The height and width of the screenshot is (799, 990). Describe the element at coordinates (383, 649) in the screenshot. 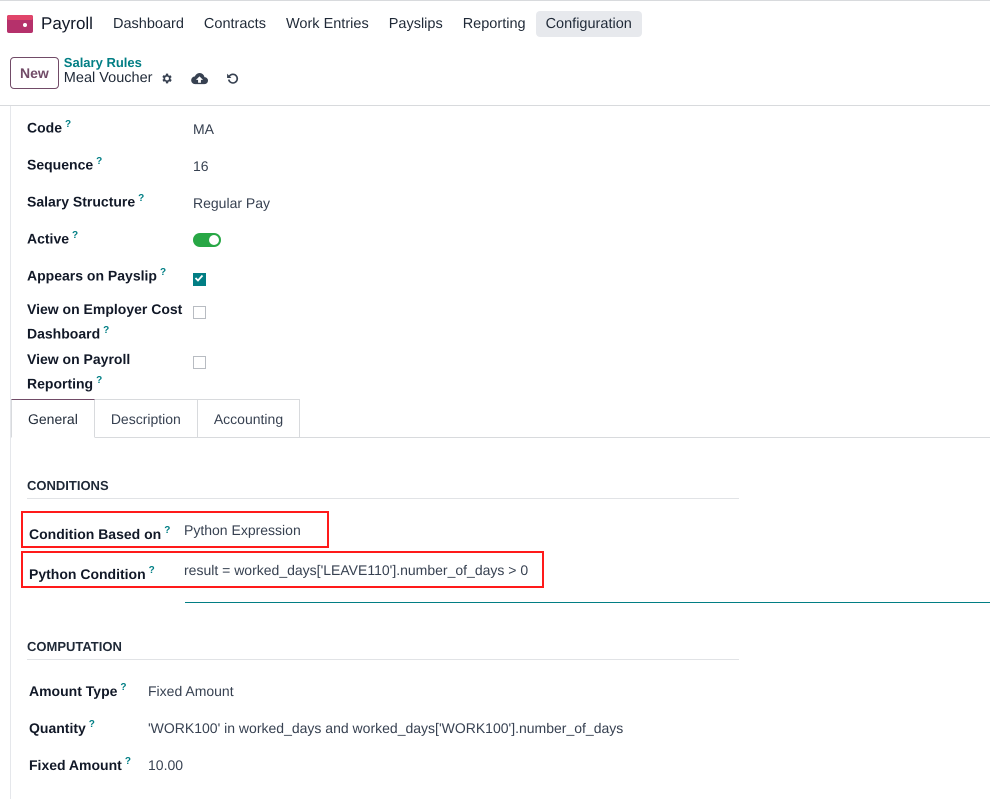

I see `section-title: COMPUTATION` at that location.